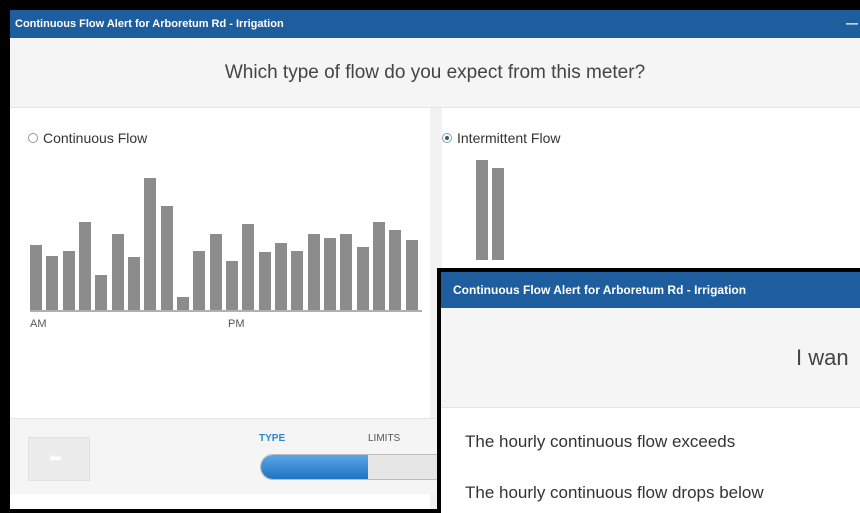  Describe the element at coordinates (55, 458) in the screenshot. I see `back-arrow-icon: ⬅` at that location.